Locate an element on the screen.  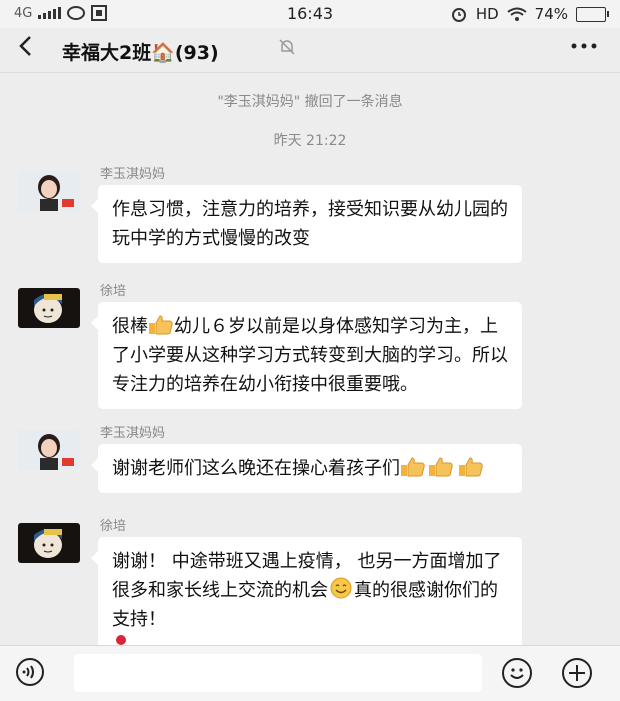
message-bubble: 作息习惯，注意力的培养，接受知识要从幼儿园的玩中学的方式慢慢的改变 is located at coordinates (306, 224).